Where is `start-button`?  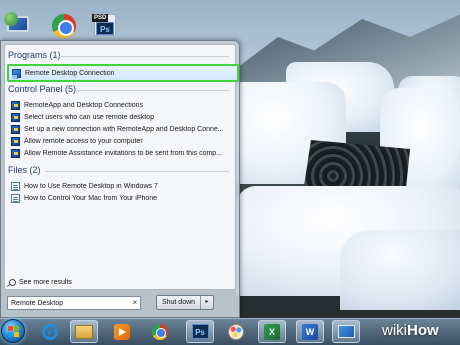
start-button is located at coordinates (13, 331).